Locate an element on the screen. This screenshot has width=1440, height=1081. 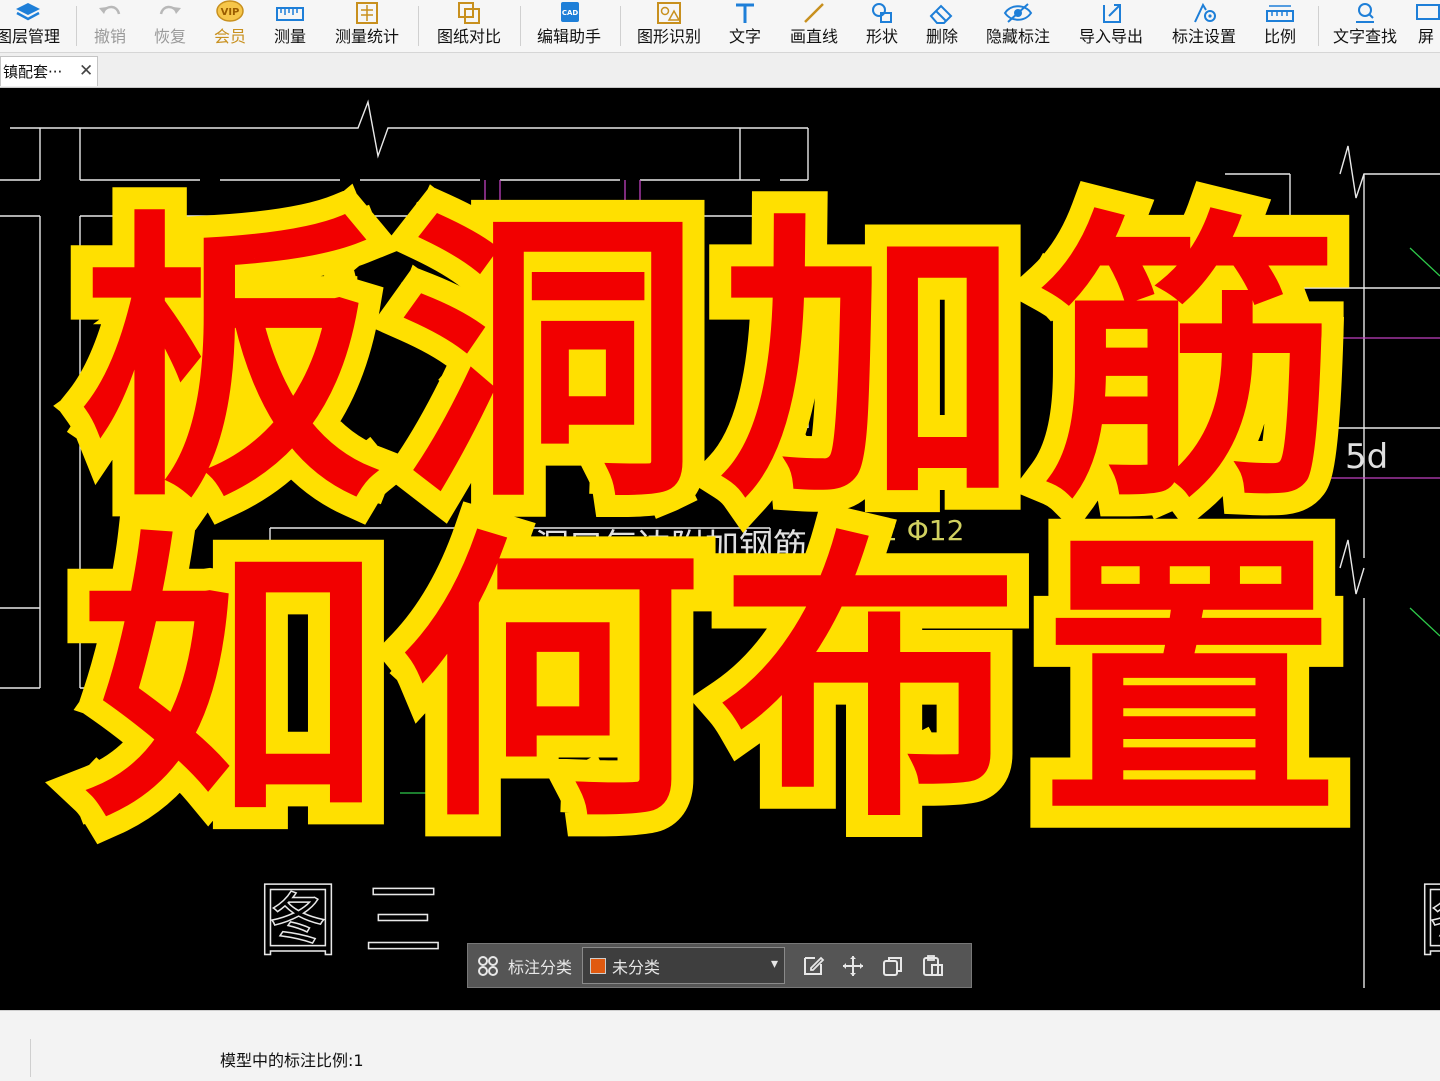
status-corner-box is located at coordinates (15, 1058).